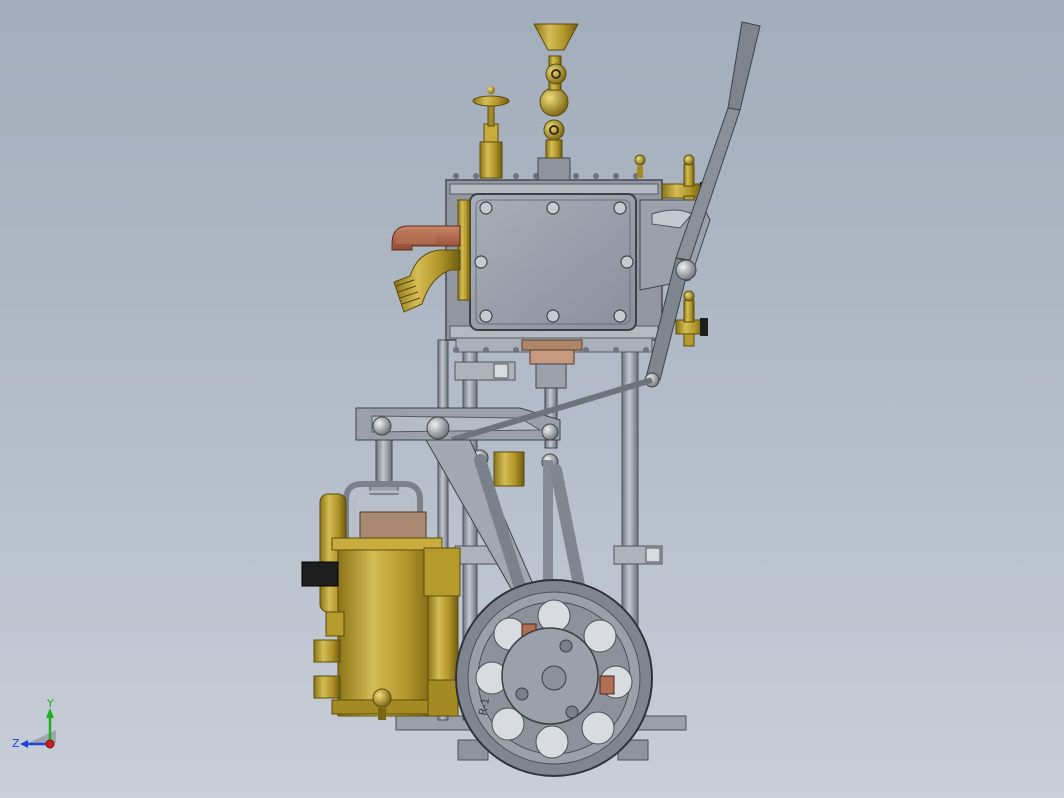 The height and width of the screenshot is (798, 1064). Describe the element at coordinates (329, 655) in the screenshot. I see `pump-outlet-fittings` at that location.